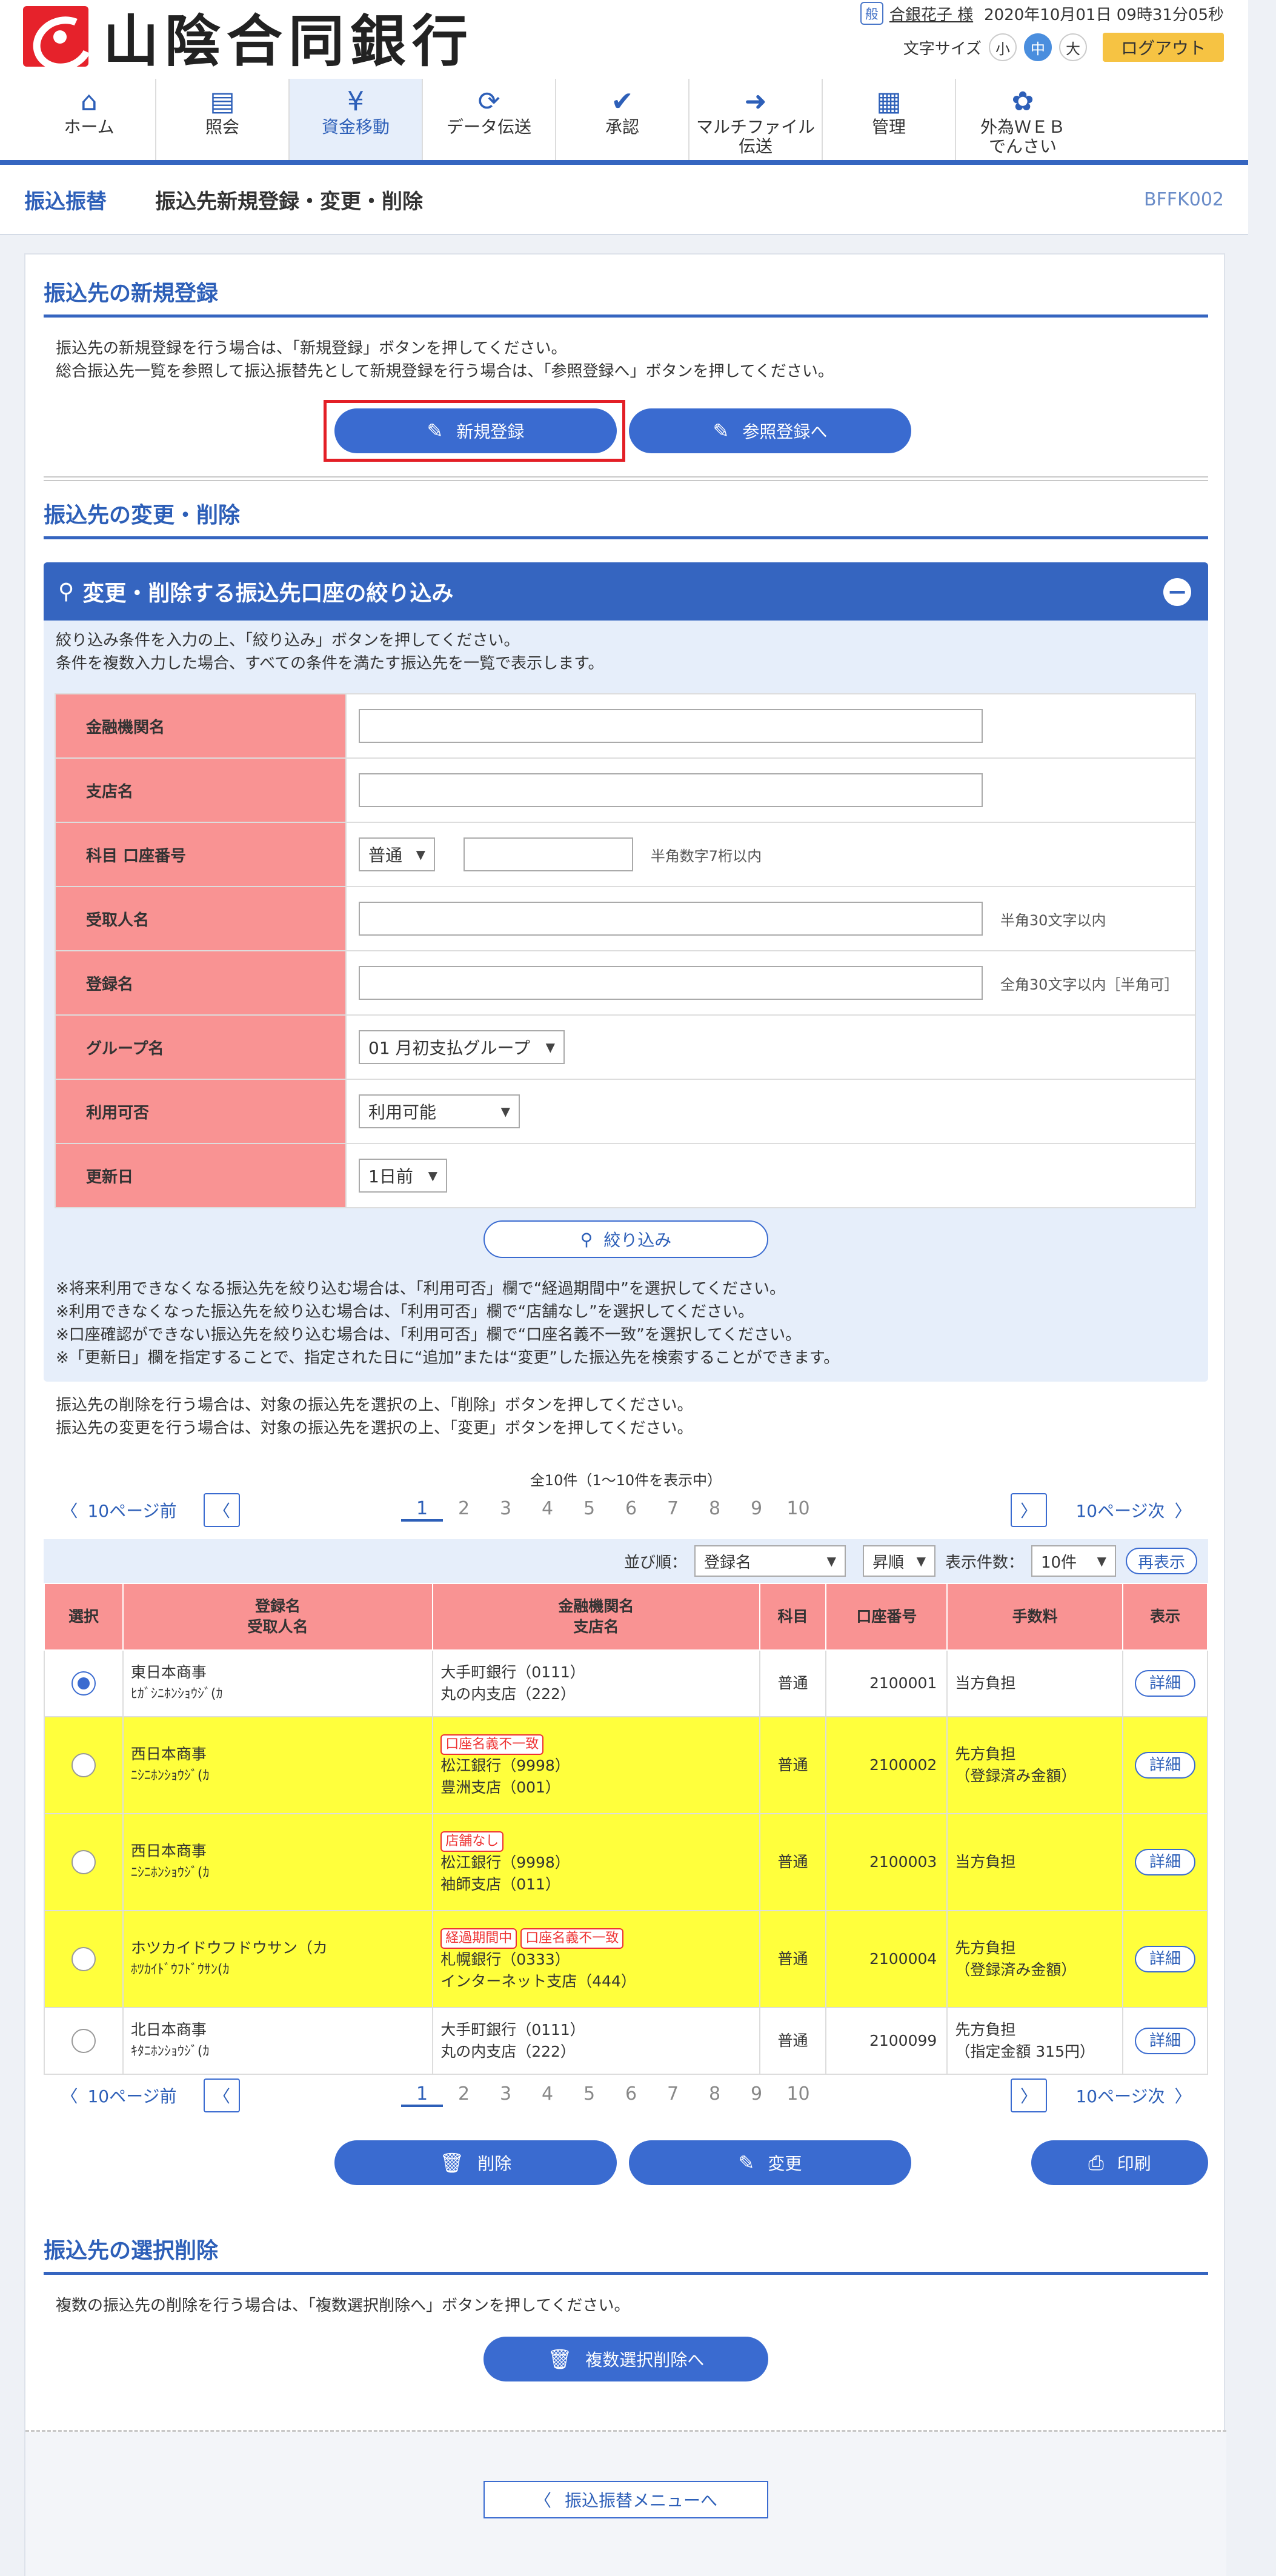 Image resolution: width=1276 pixels, height=2576 pixels. What do you see at coordinates (1073, 1561) in the screenshot?
I see `per-page-select: 10件` at bounding box center [1073, 1561].